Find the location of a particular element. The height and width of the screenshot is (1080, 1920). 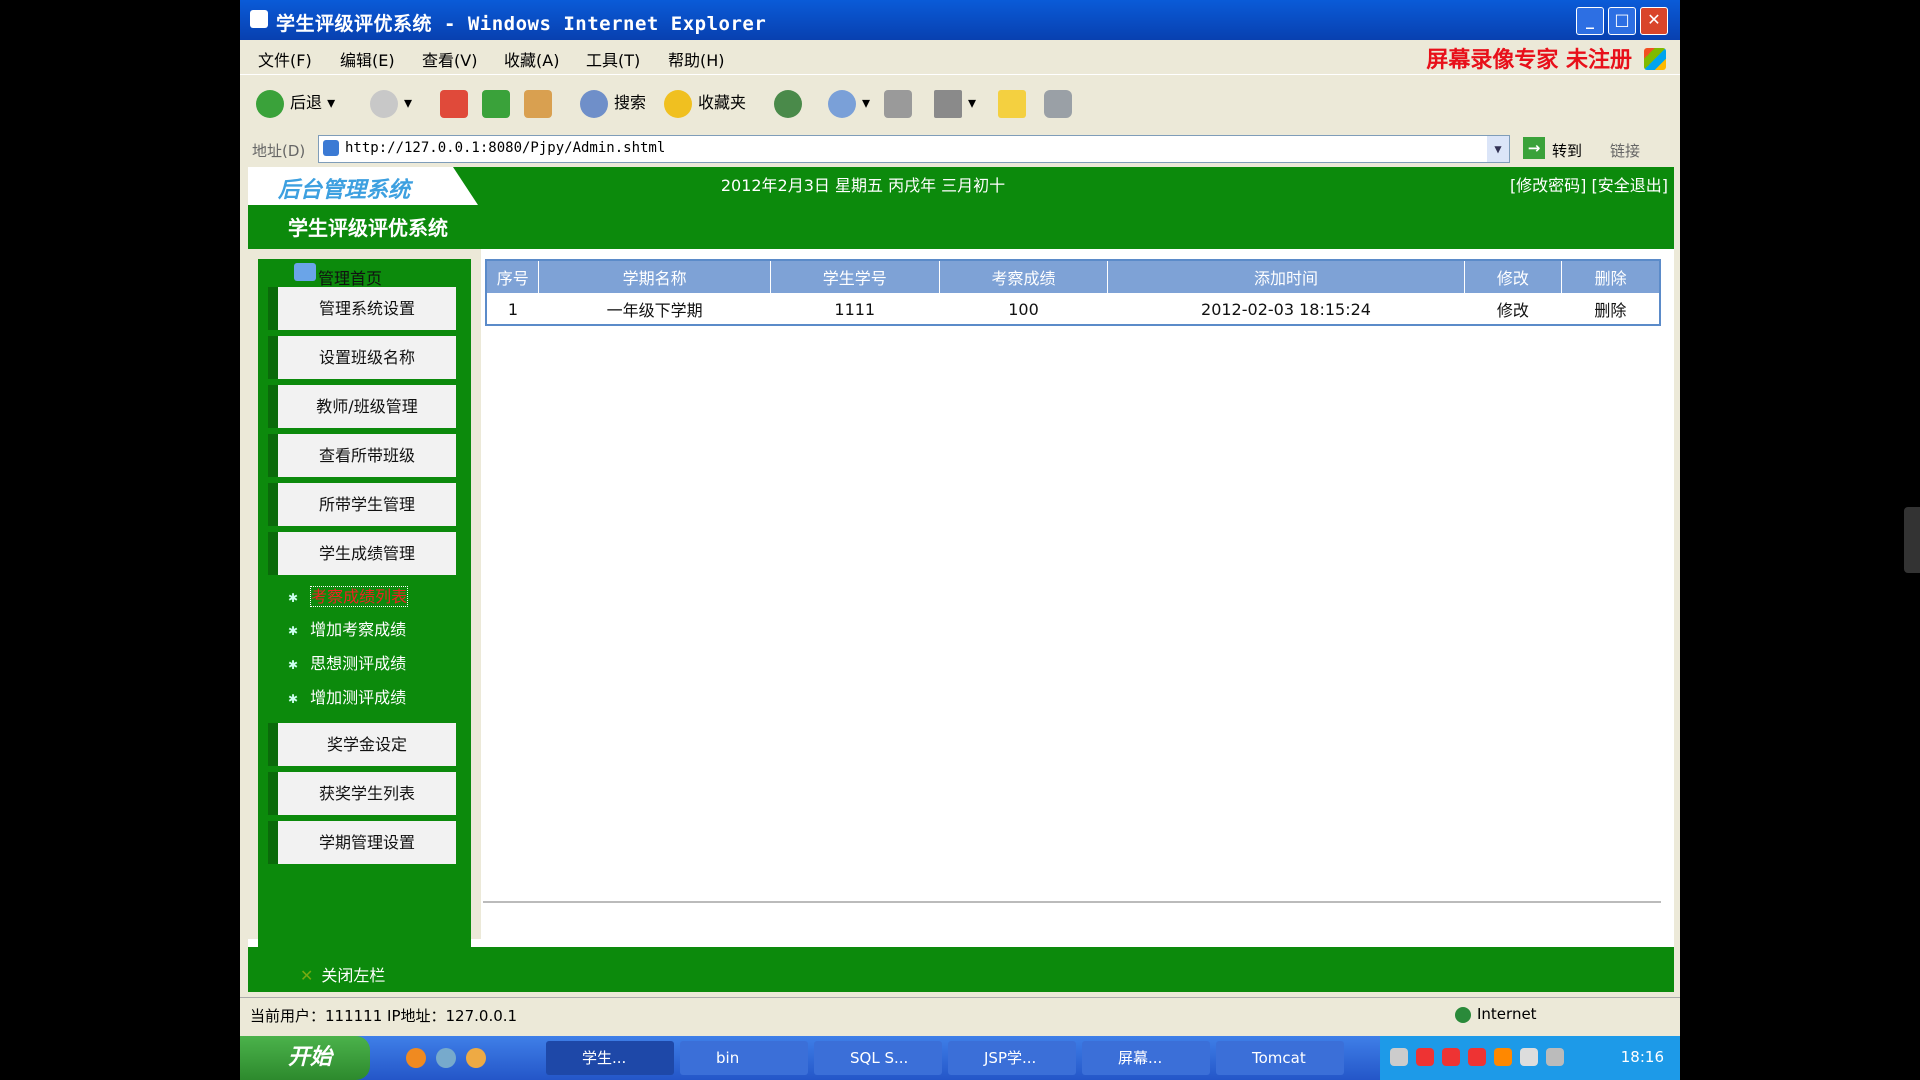

sub-item-add-exam: ✱ 增加考察成绩 is located at coordinates (347, 628).